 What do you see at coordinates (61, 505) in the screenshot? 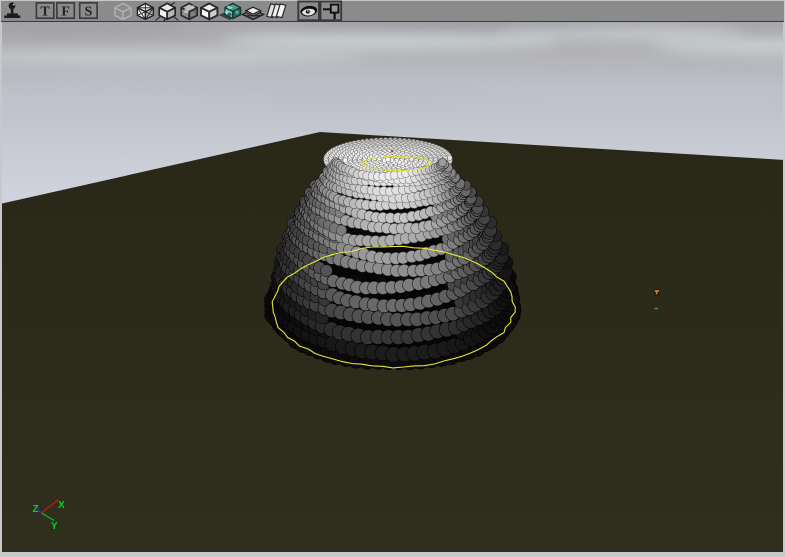
I see `svg-text: X` at bounding box center [61, 505].